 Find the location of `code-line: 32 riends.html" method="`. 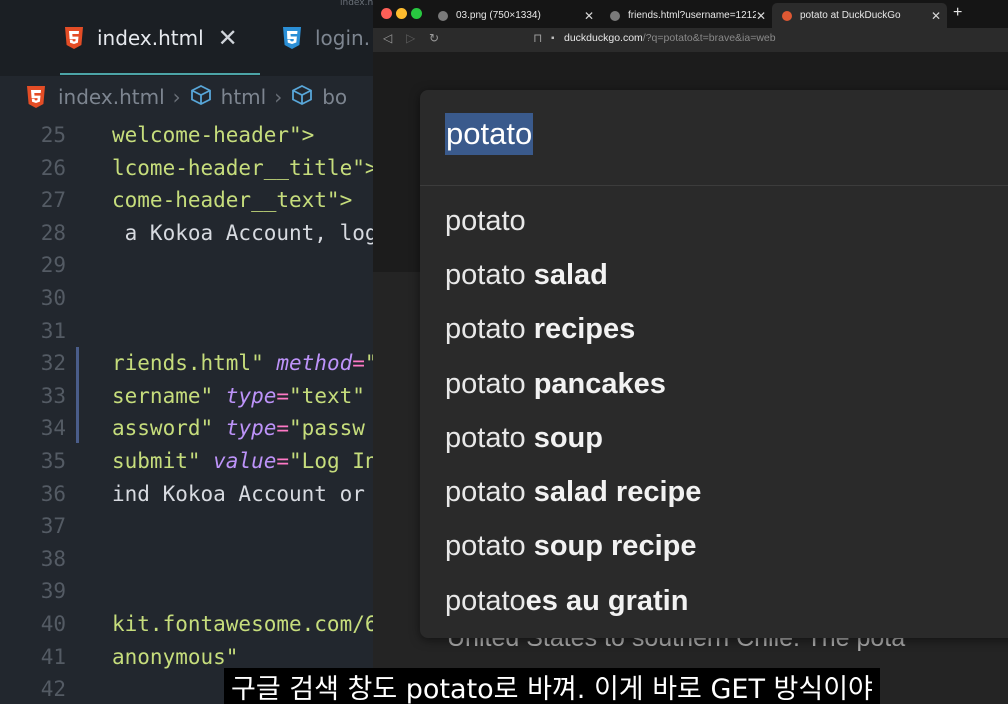

code-line: 32 riends.html" method=" is located at coordinates (186, 363).